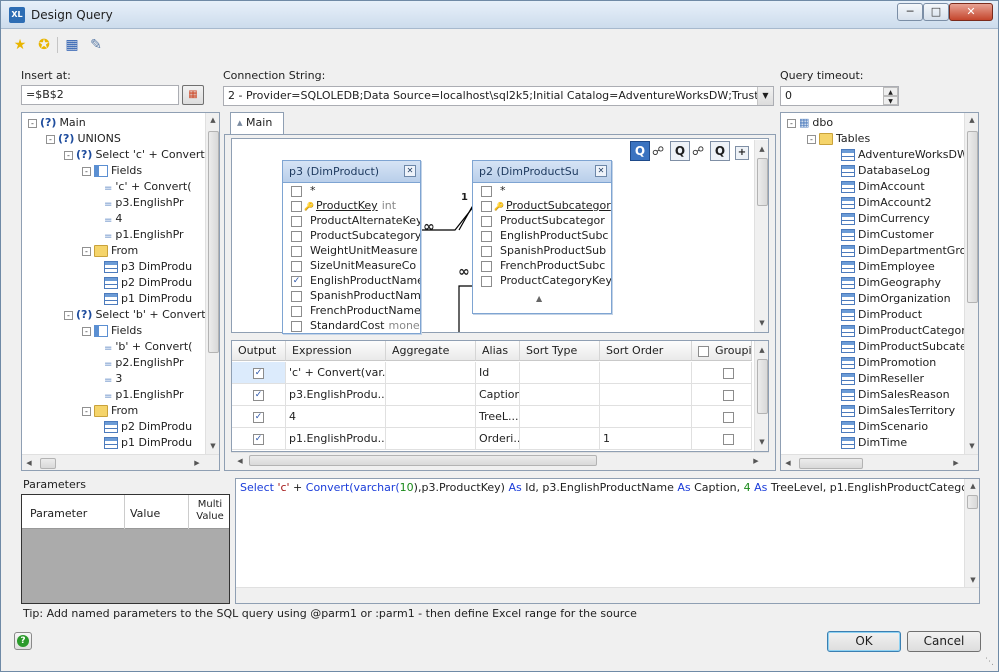 This screenshot has width=999, height=672. Describe the element at coordinates (601, 171) in the screenshot. I see `close-icon: ✕` at that location.